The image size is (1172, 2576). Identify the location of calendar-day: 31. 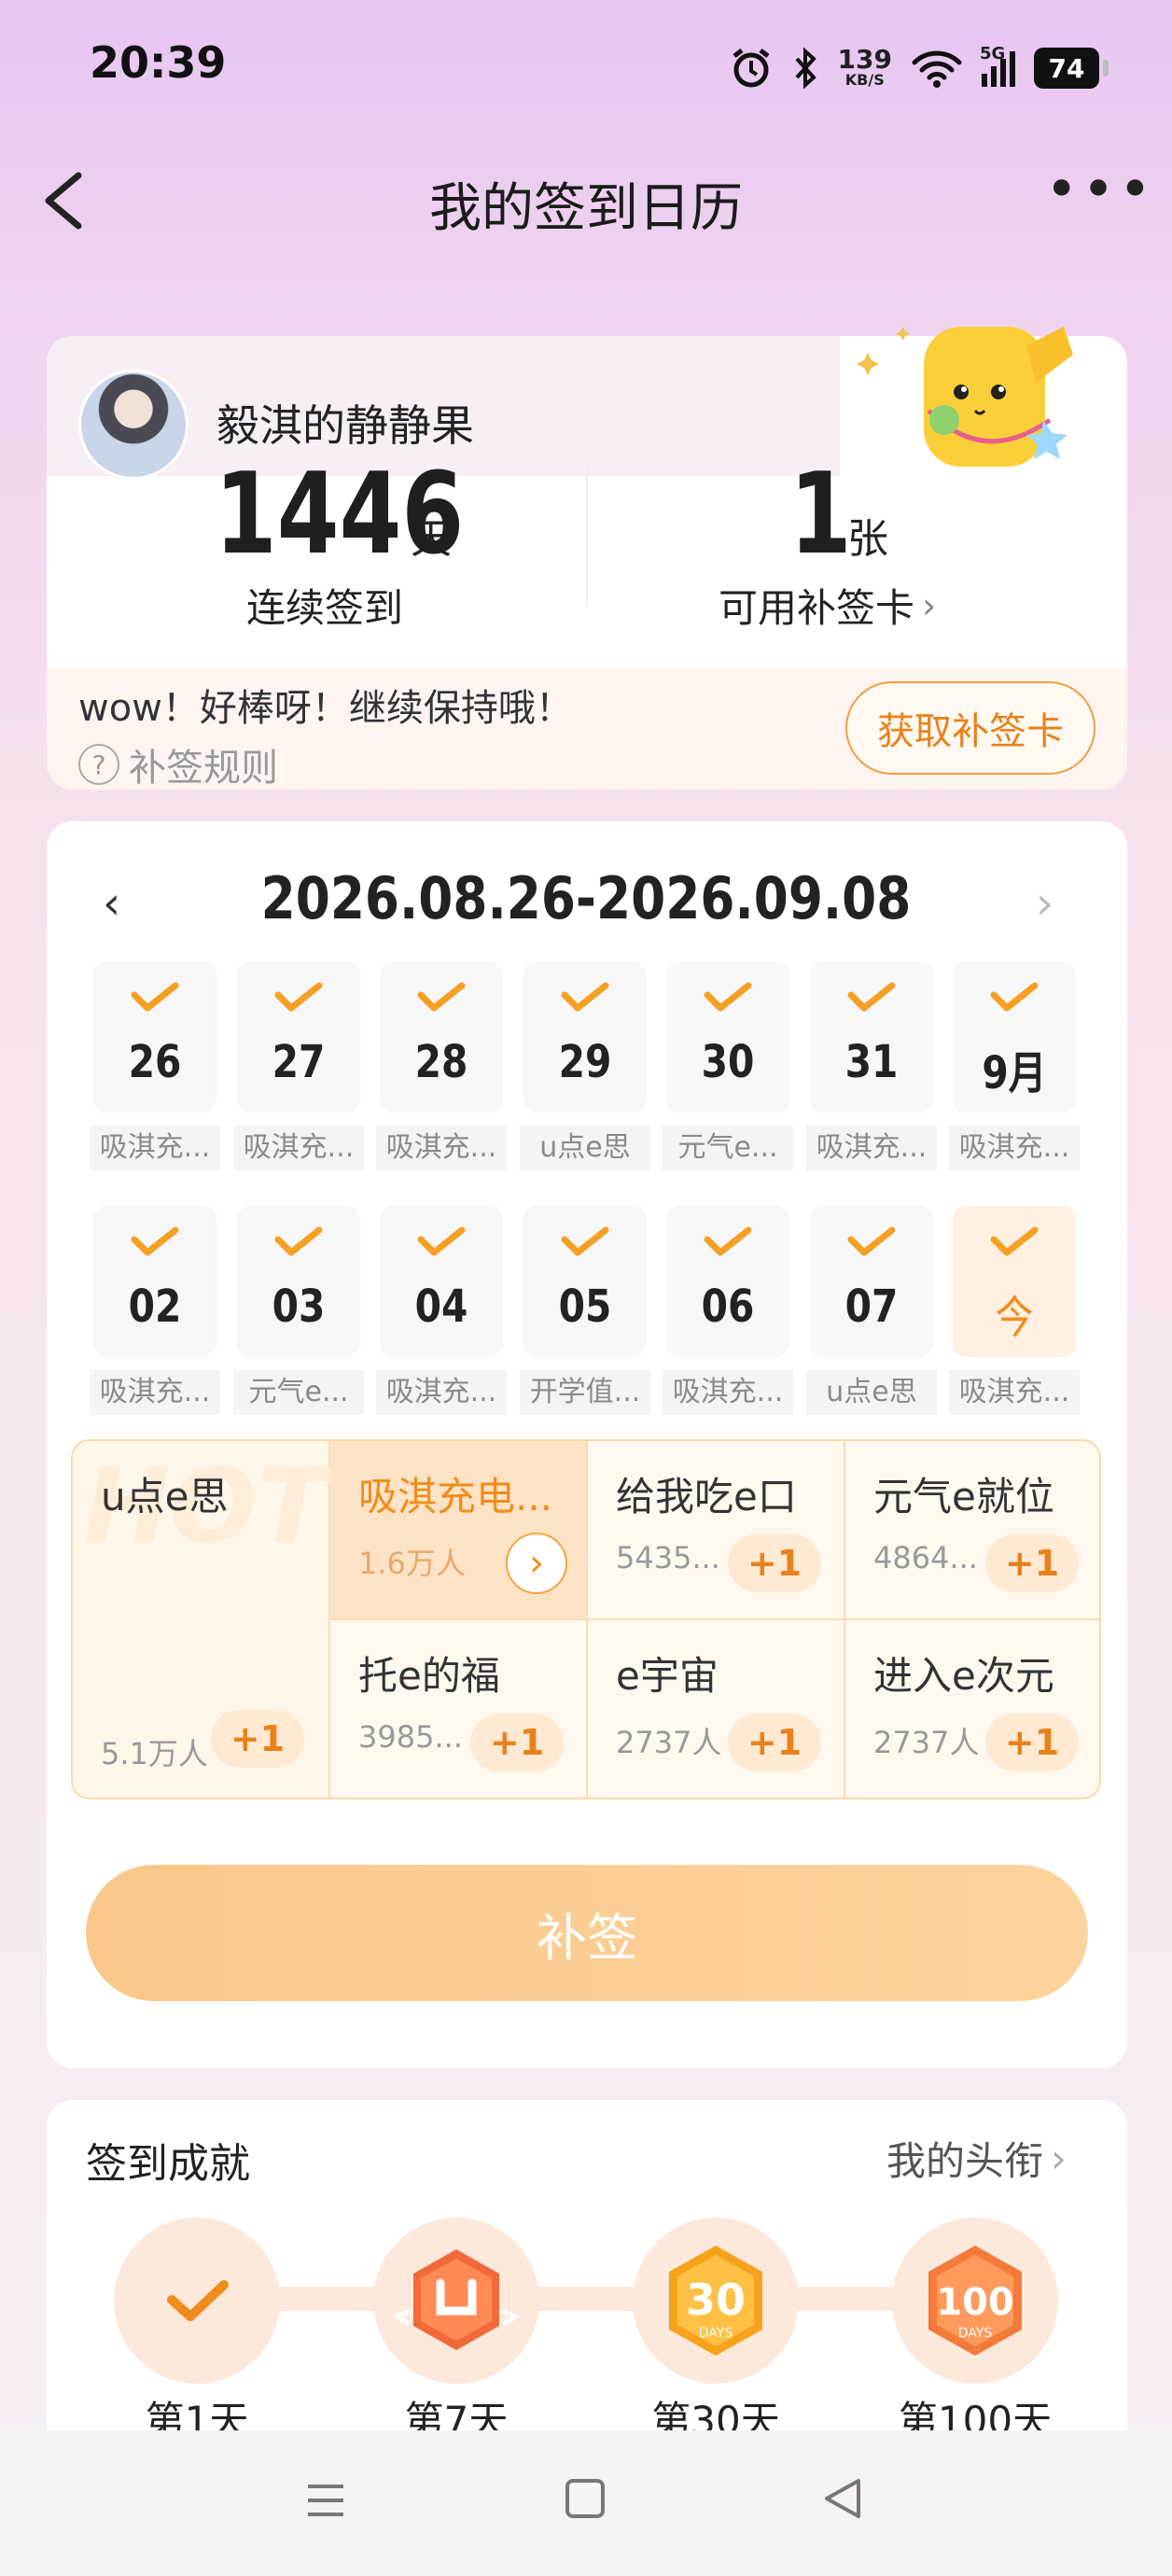
(871, 1037).